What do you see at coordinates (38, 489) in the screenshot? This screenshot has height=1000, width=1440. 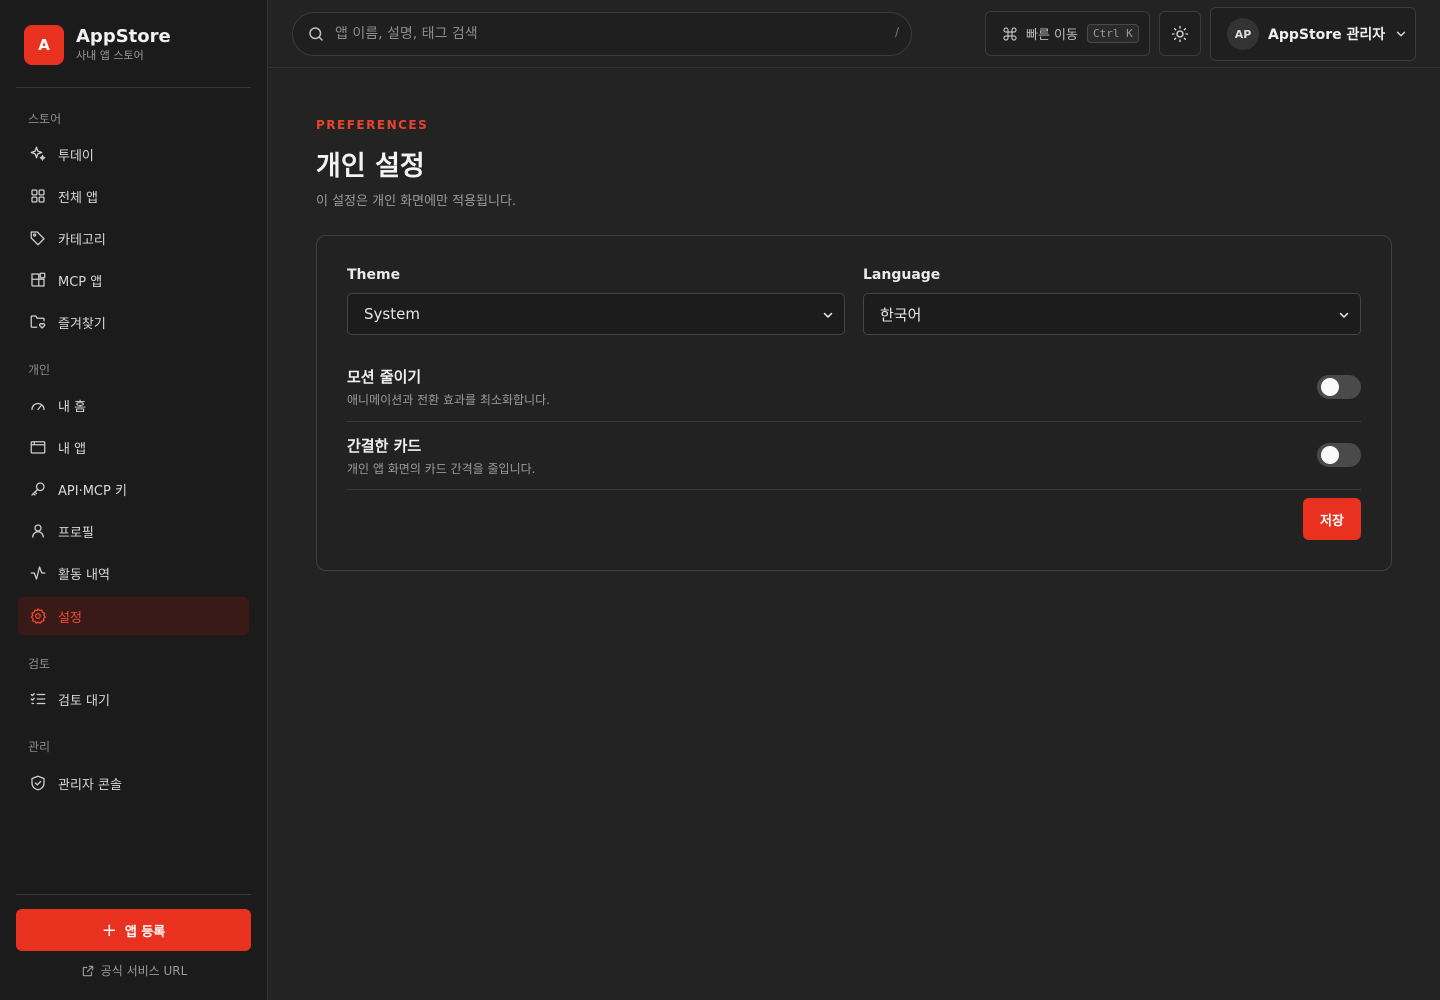 I see `key-icon` at bounding box center [38, 489].